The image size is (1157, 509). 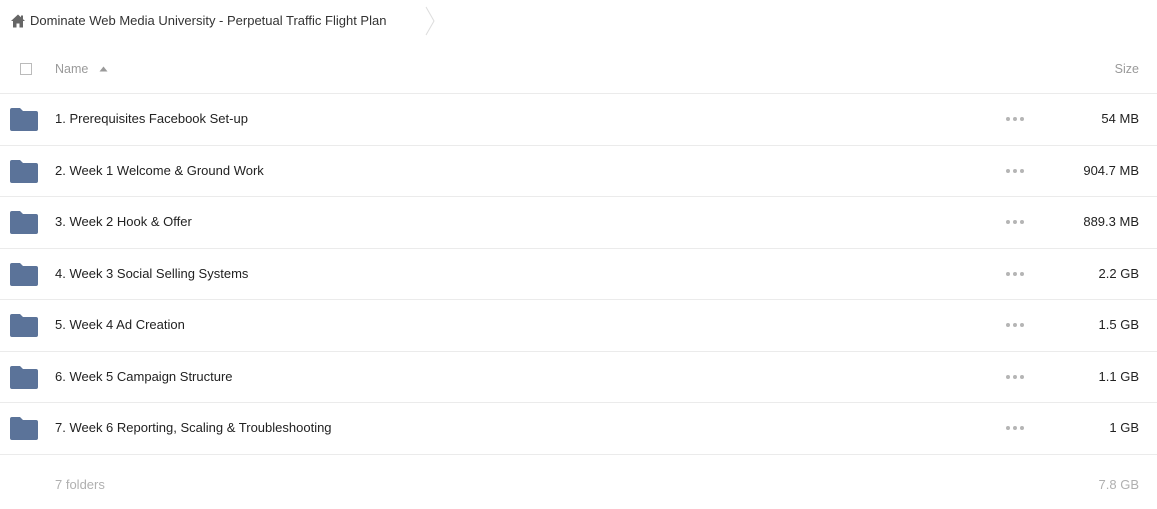 I want to click on folder-size: 54 MB, so click(x=1120, y=118).